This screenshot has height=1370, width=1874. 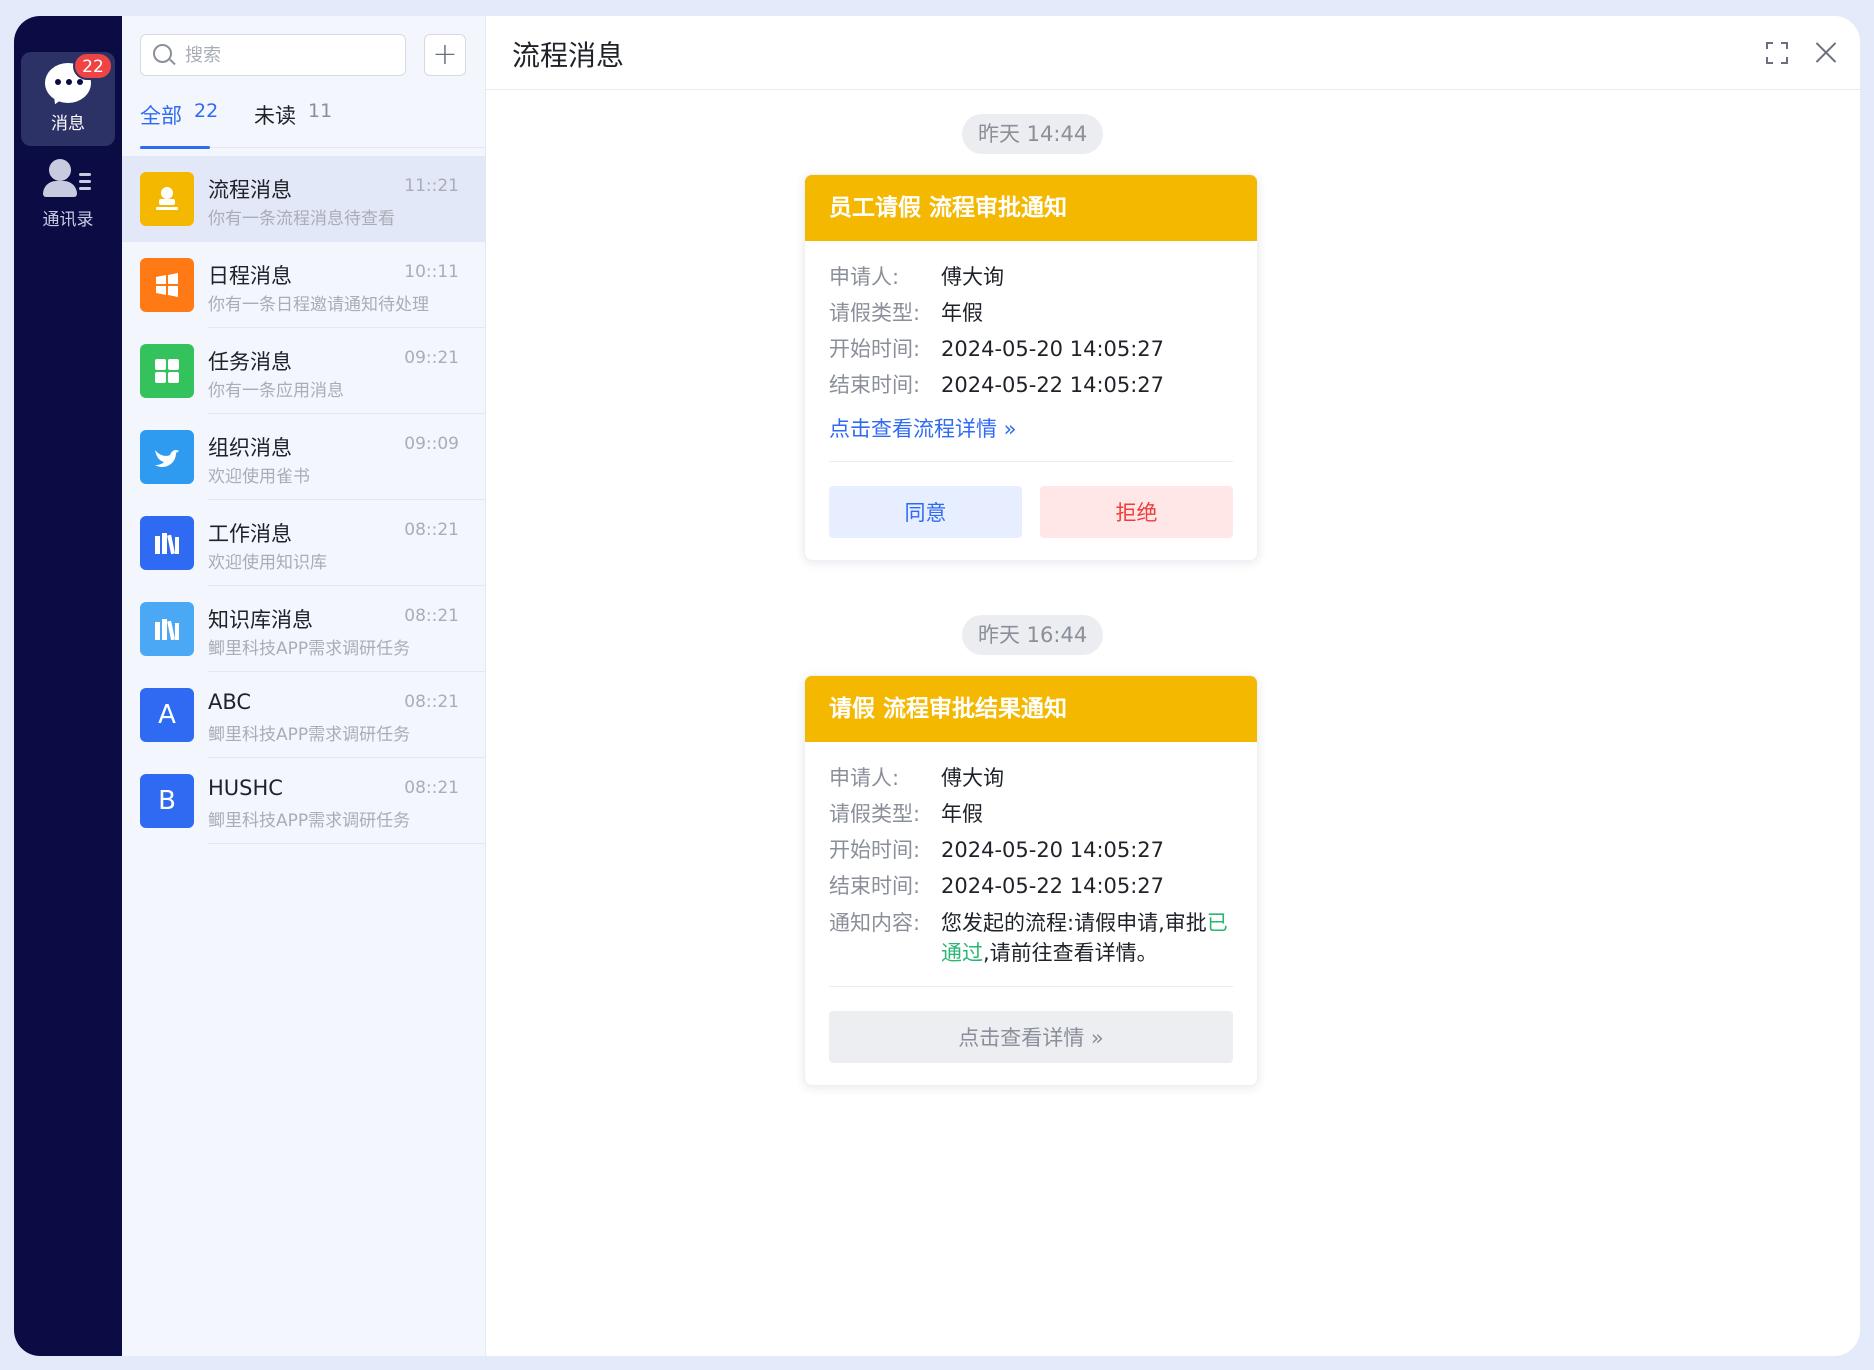 What do you see at coordinates (275, 116) in the screenshot?
I see `tab-unread-label: 未读` at bounding box center [275, 116].